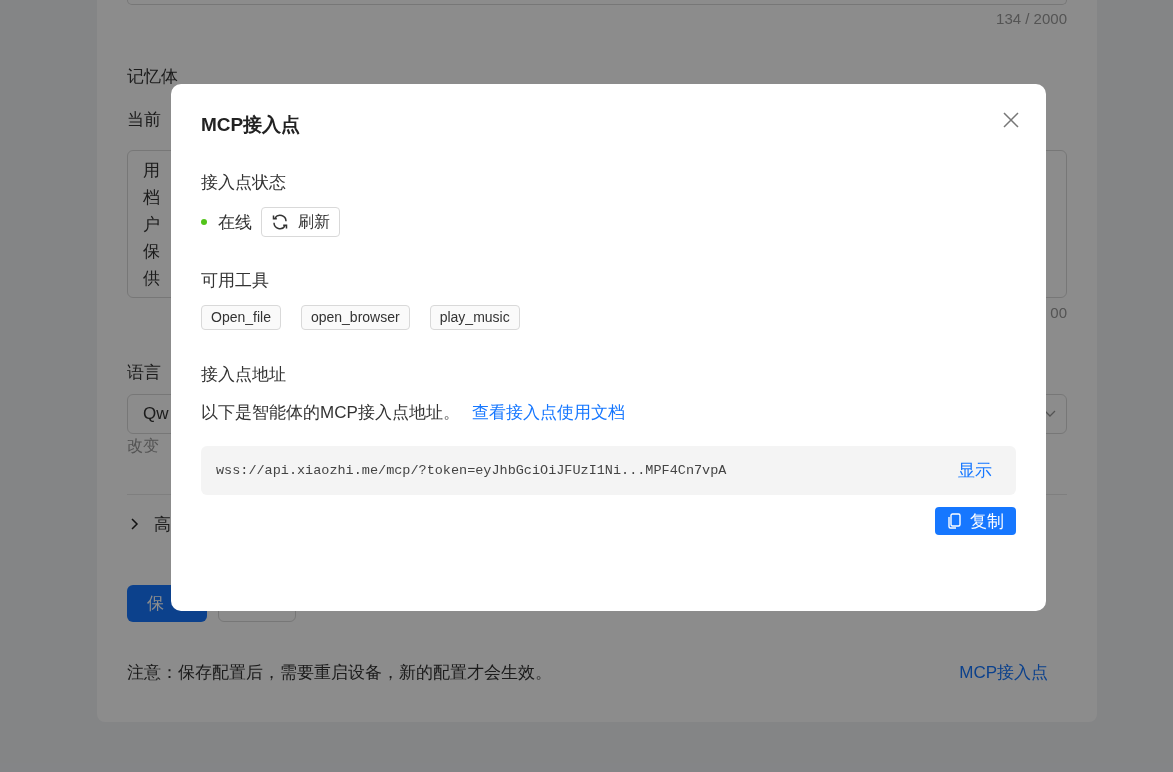  Describe the element at coordinates (471, 470) in the screenshot. I see `url-text: wss://api.xiaozhi.me/mcp/?token=eyJhbGciOiJFUzI1Ni...MPF4Cn7vpA` at that location.